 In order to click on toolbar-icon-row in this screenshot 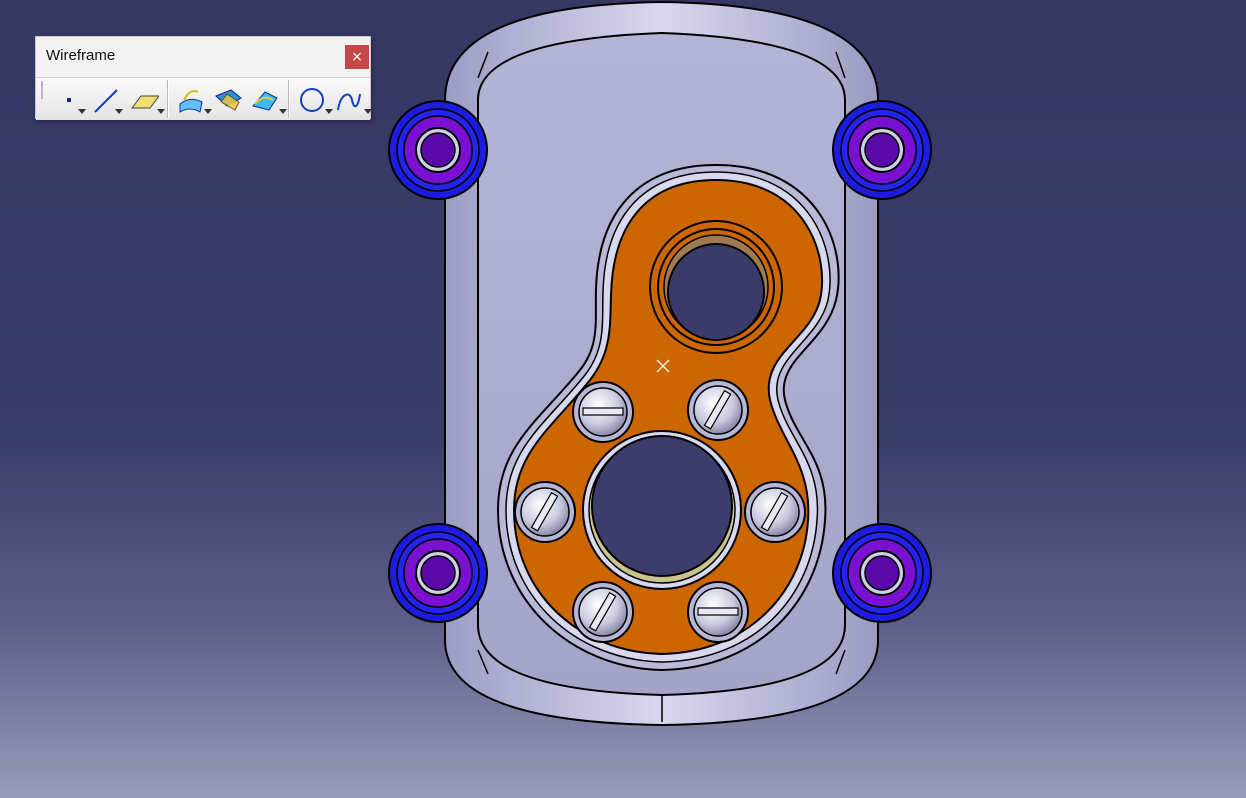, I will do `click(204, 98)`.